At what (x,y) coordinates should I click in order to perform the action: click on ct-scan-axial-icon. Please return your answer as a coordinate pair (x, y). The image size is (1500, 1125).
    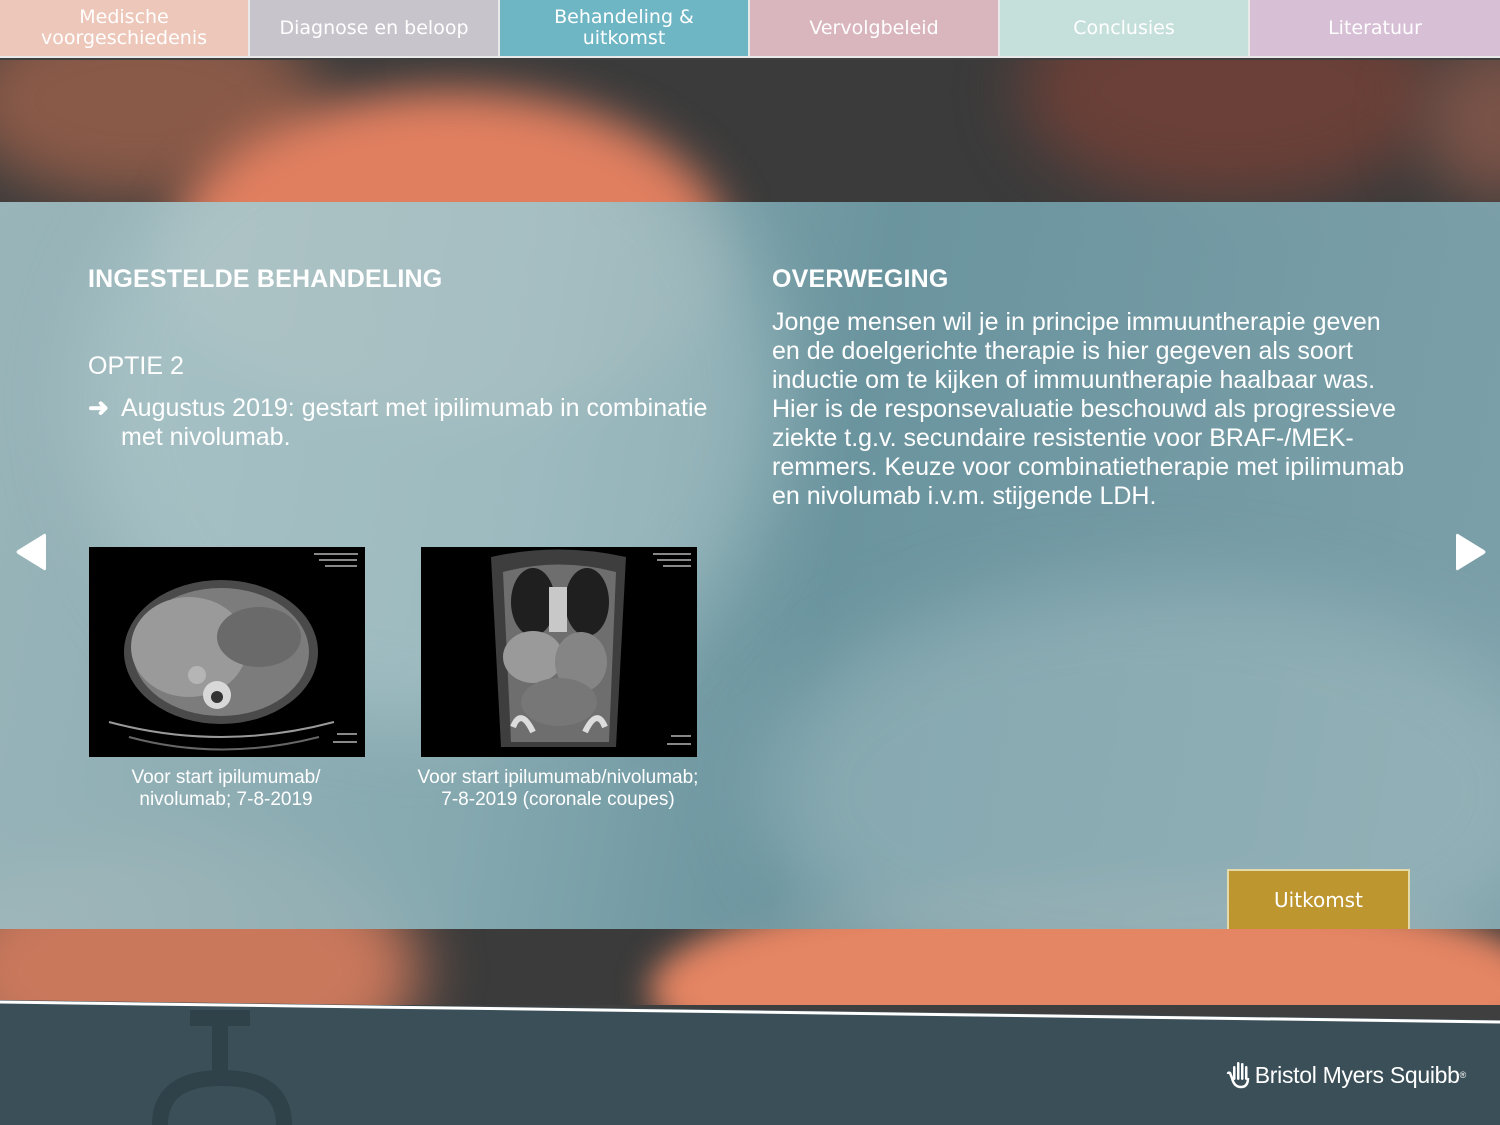
    Looking at the image, I should click on (227, 652).